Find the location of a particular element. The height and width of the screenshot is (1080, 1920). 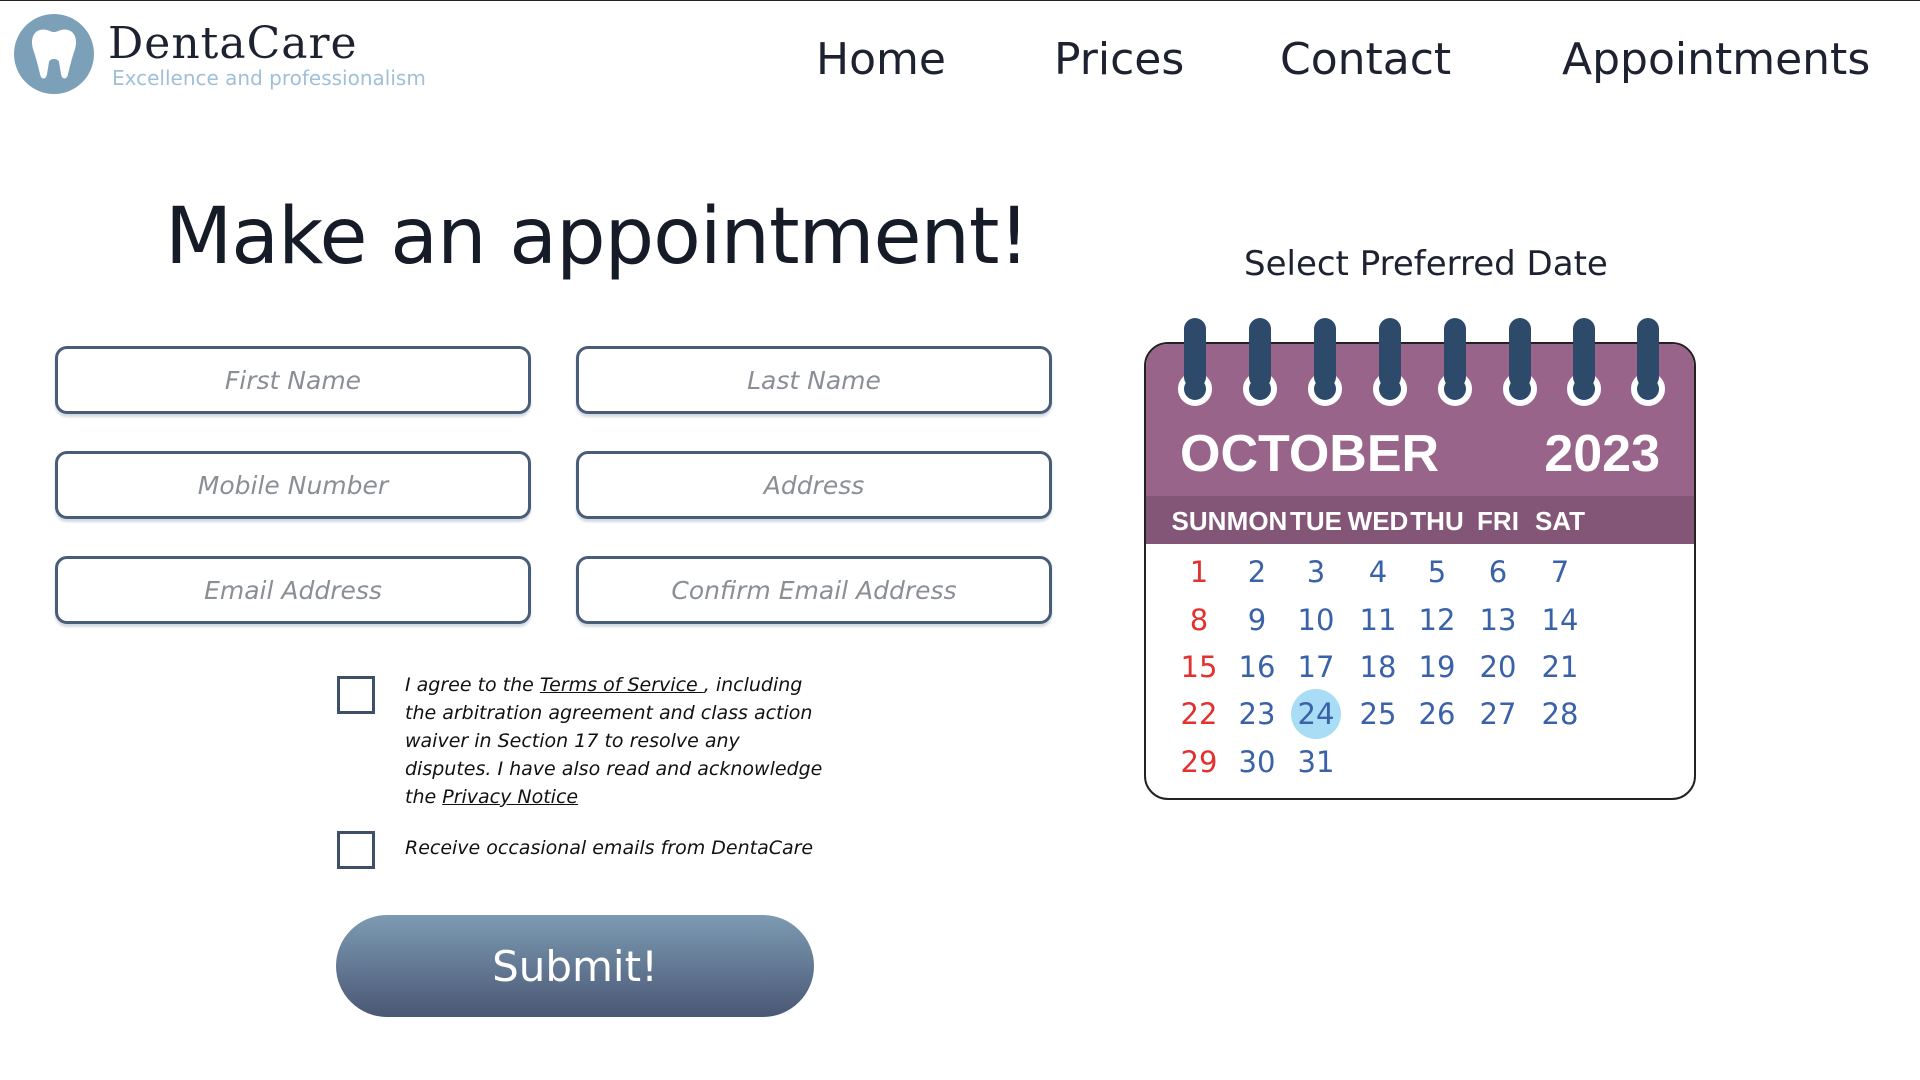

calendar-date: 23 is located at coordinates (1257, 714).